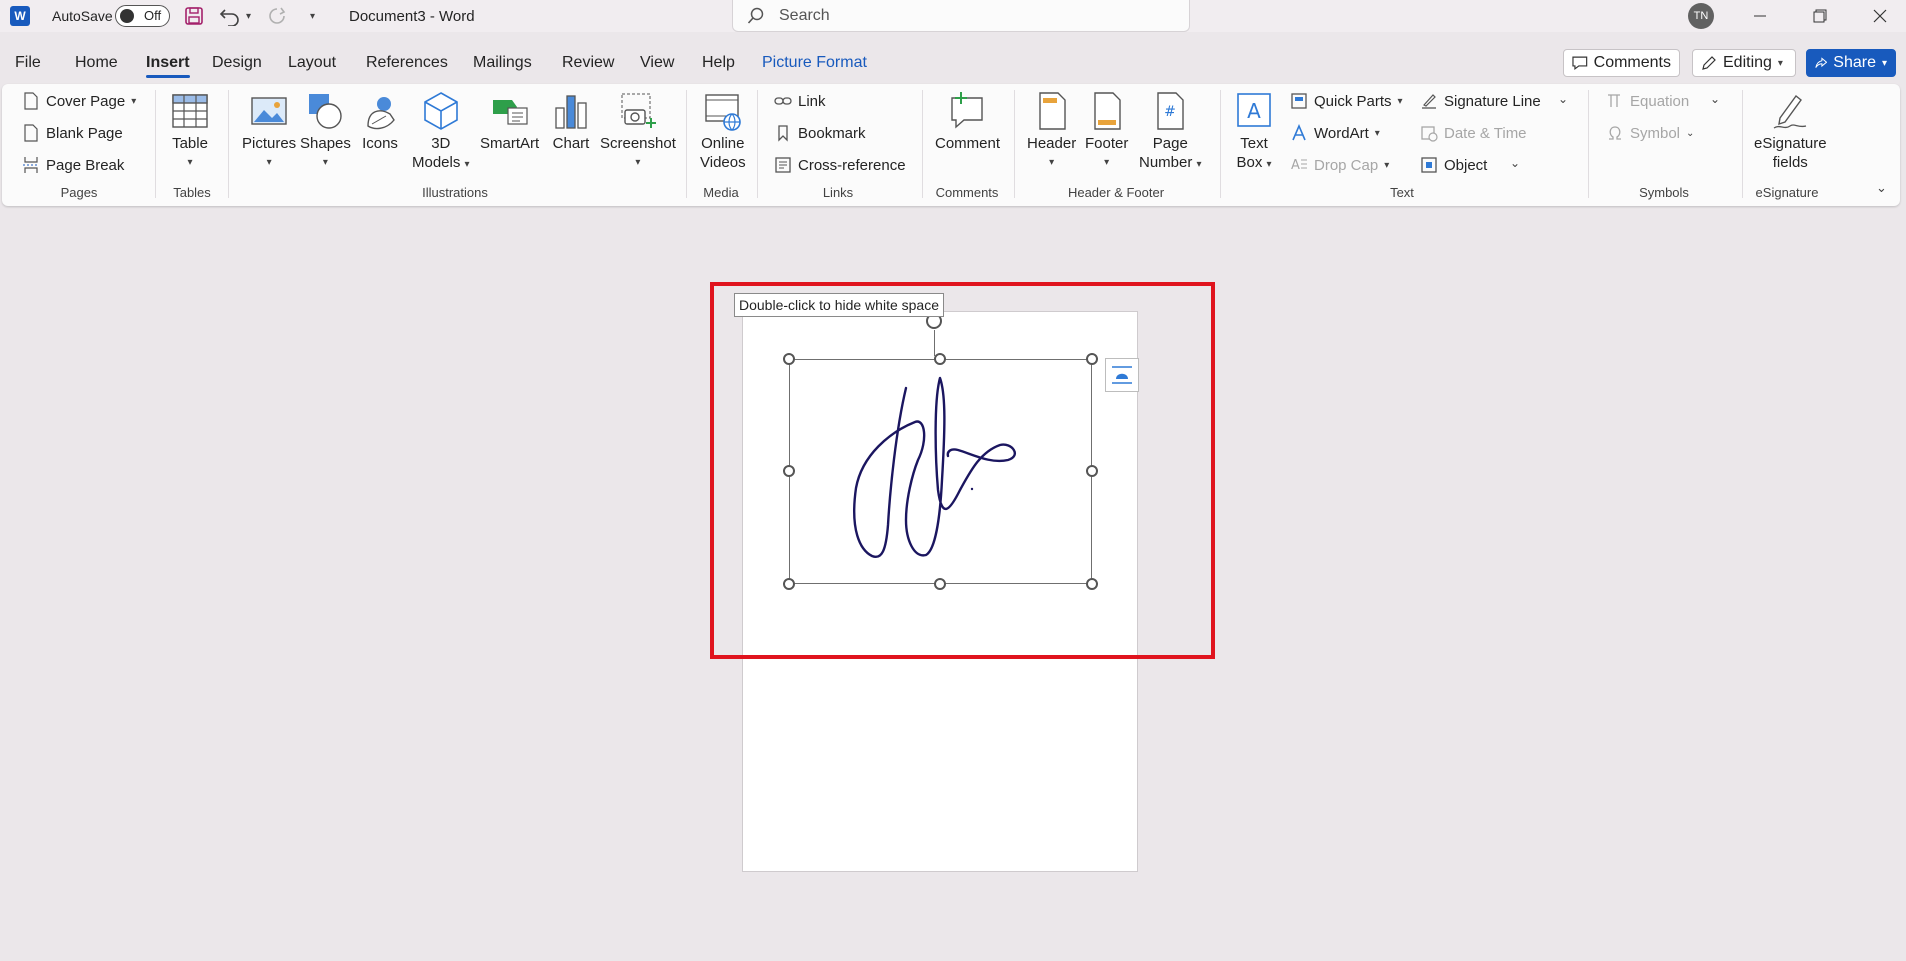 The image size is (1906, 961). Describe the element at coordinates (1254, 132) in the screenshot. I see `text-box-button: A Text Box ▾` at that location.